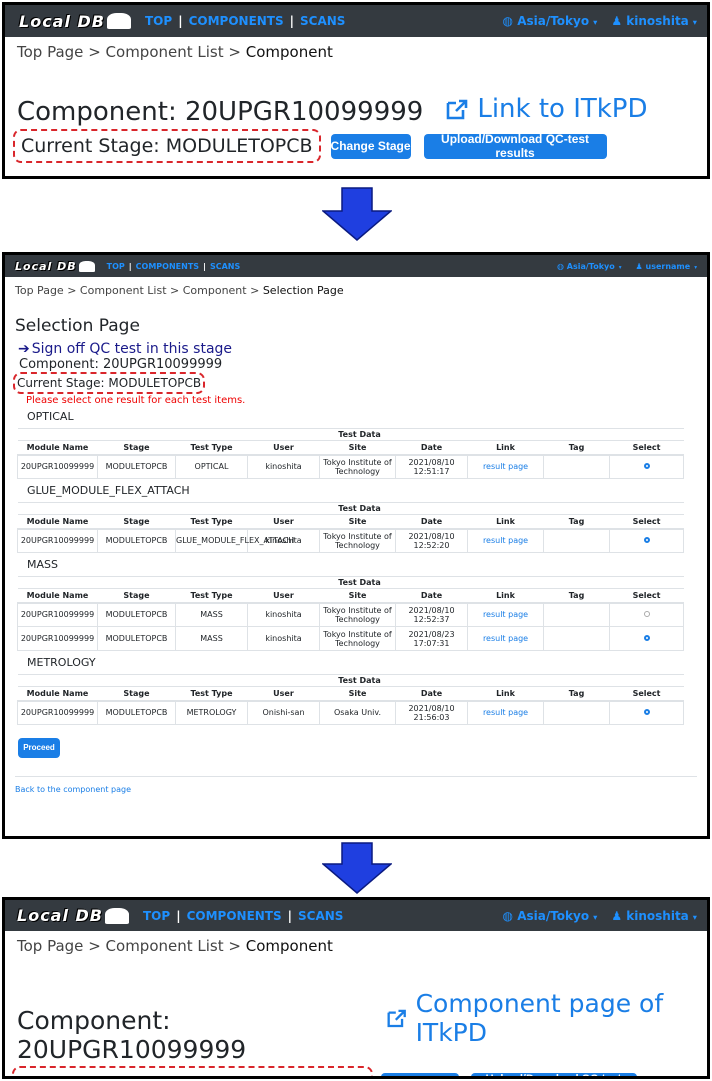 Image resolution: width=712 pixels, height=1081 pixels. I want to click on signoff-link: ➔ Sign off QC test in this stage, so click(362, 349).